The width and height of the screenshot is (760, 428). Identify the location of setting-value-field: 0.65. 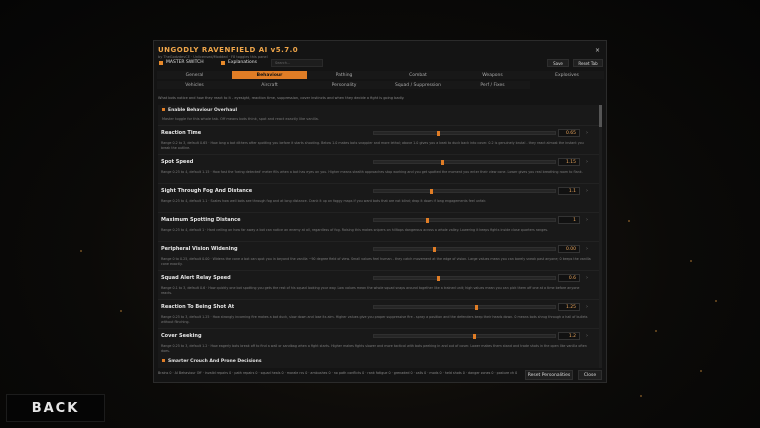
(569, 133).